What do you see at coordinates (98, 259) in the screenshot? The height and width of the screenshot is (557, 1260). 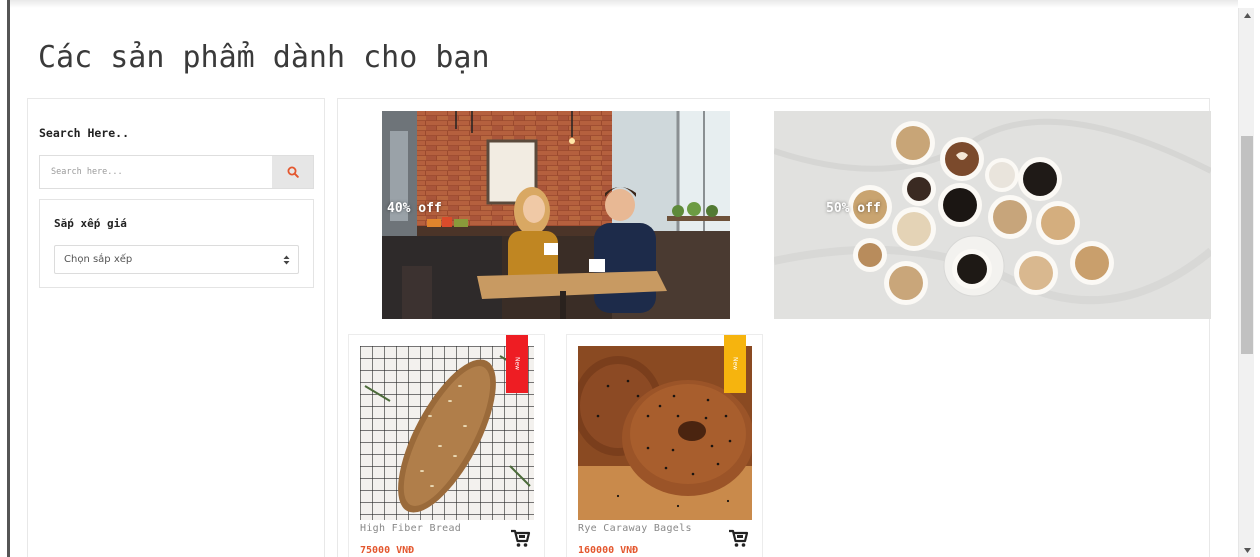 I see `sort-select-value: Chọn sắp xếp` at bounding box center [98, 259].